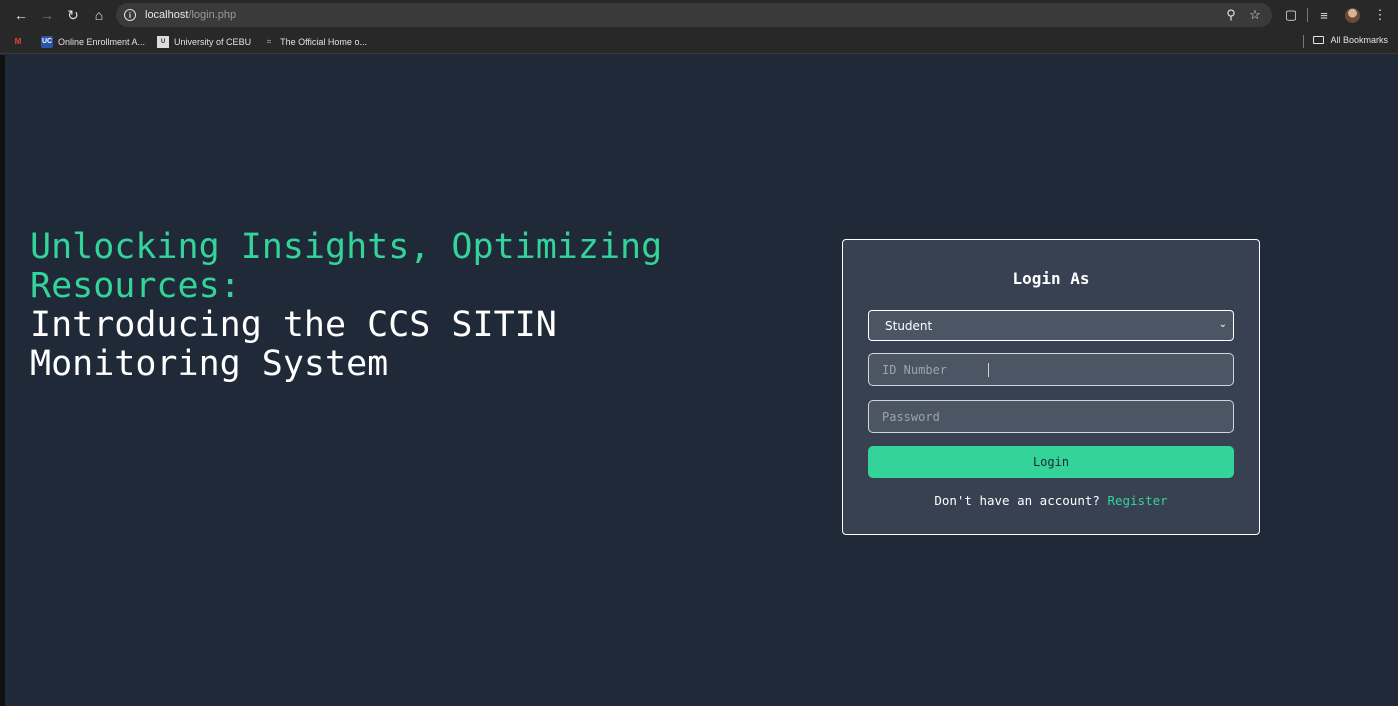  I want to click on cebu-icon: ≈, so click(269, 41).